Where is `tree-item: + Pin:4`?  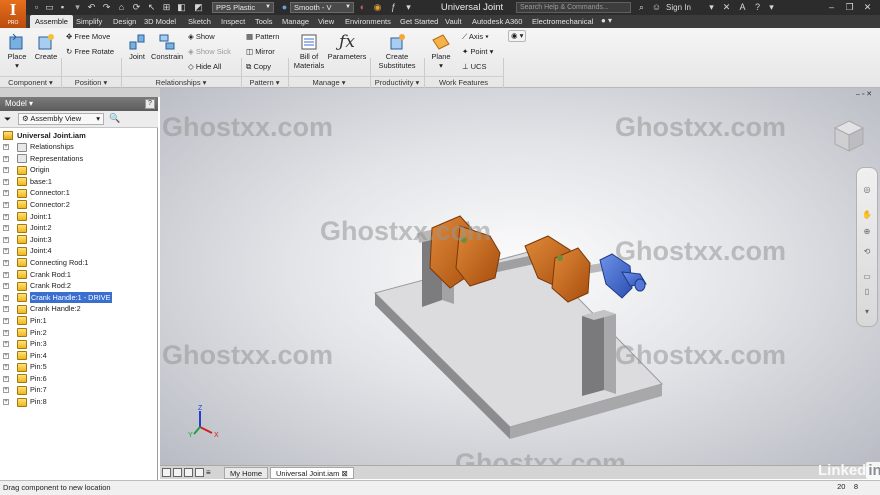
tree-item: + Pin:4 is located at coordinates (79, 356).